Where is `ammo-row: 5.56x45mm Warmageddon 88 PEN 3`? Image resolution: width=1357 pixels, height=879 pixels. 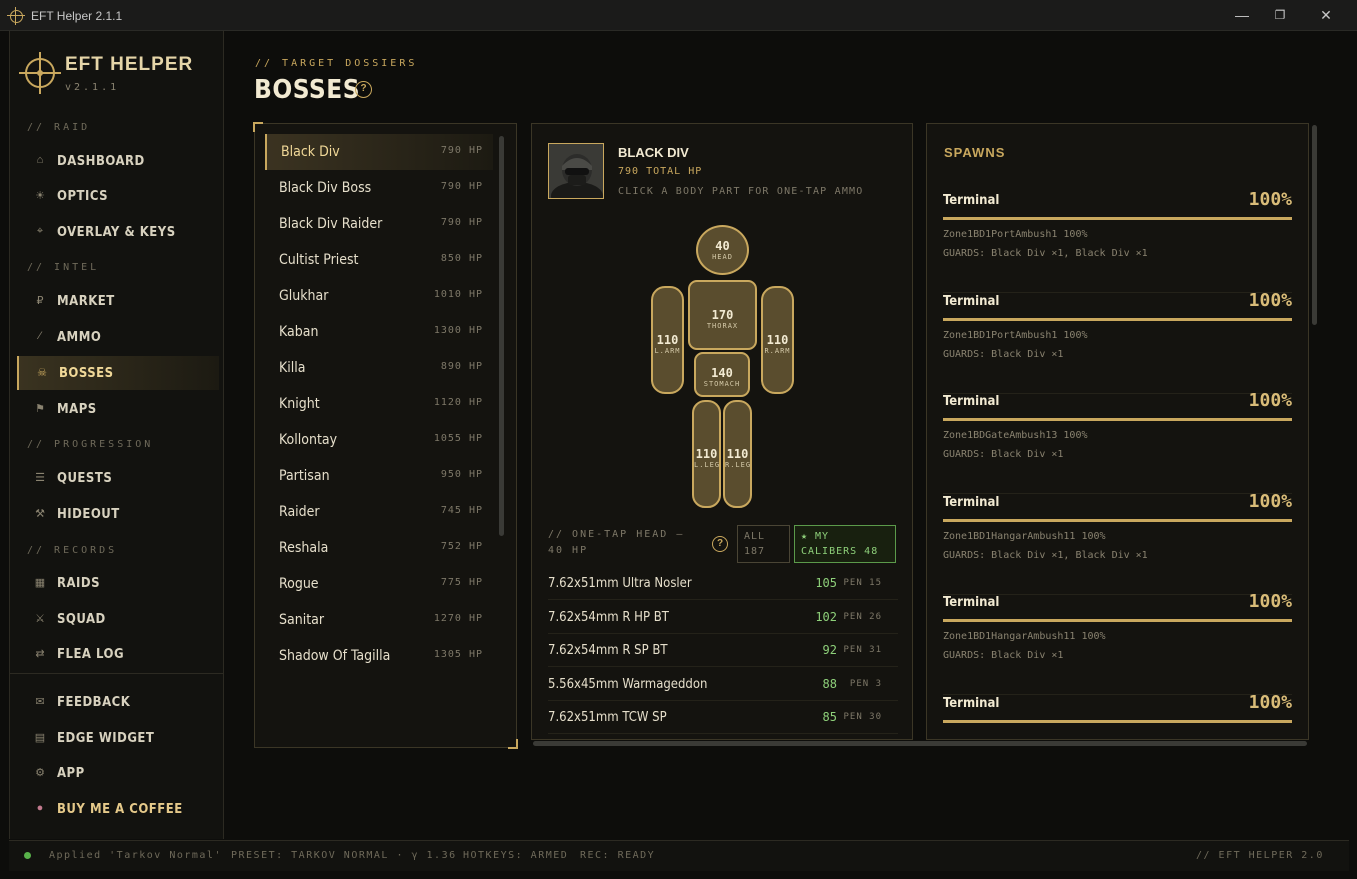 ammo-row: 5.56x45mm Warmageddon 88 PEN 3 is located at coordinates (723, 684).